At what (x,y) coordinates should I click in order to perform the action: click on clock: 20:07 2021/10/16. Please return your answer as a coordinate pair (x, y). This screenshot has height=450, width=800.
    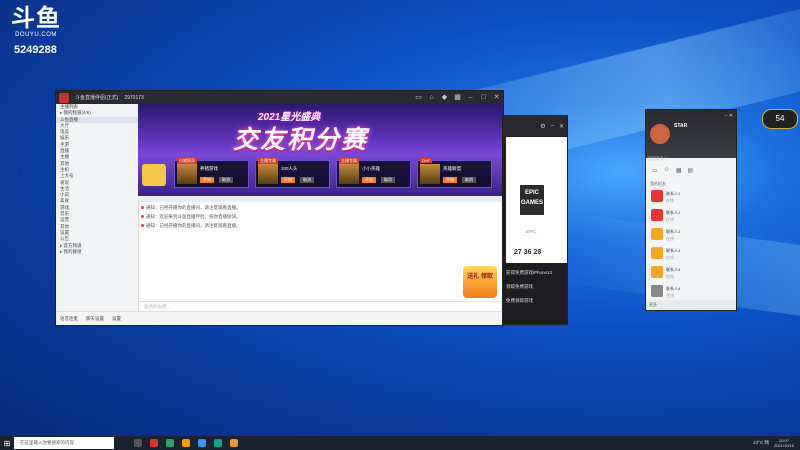
    Looking at the image, I should click on (784, 443).